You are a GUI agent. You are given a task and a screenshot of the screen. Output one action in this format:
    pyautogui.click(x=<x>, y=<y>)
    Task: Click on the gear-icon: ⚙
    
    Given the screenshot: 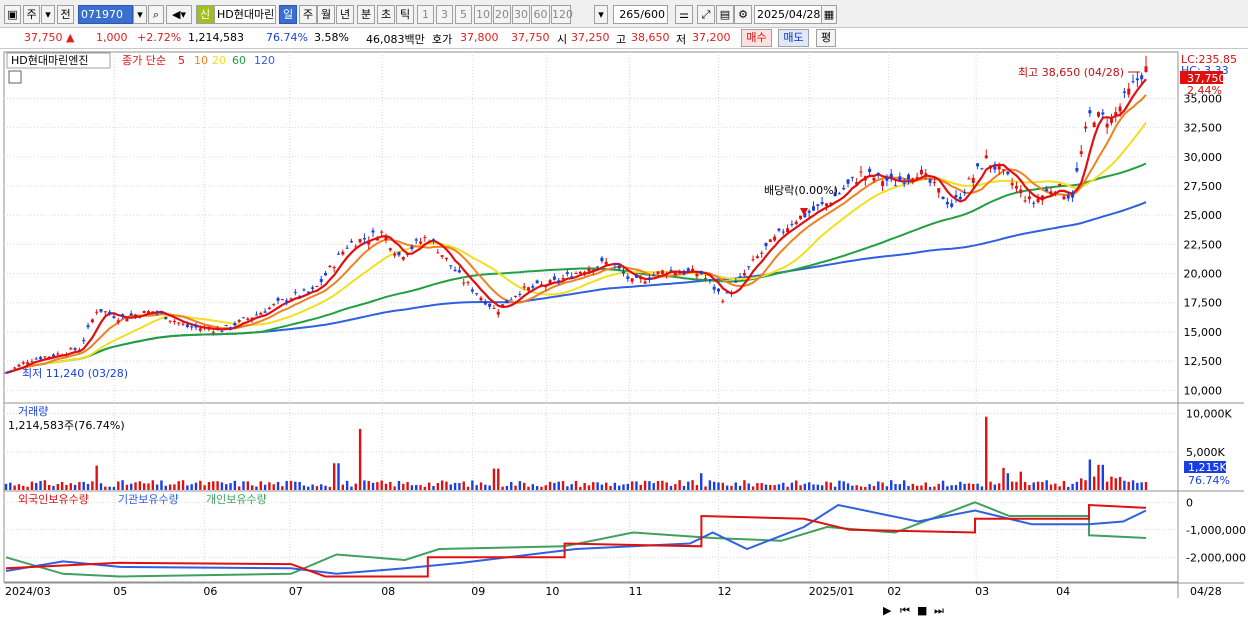 What is the action you would take?
    pyautogui.click(x=743, y=14)
    